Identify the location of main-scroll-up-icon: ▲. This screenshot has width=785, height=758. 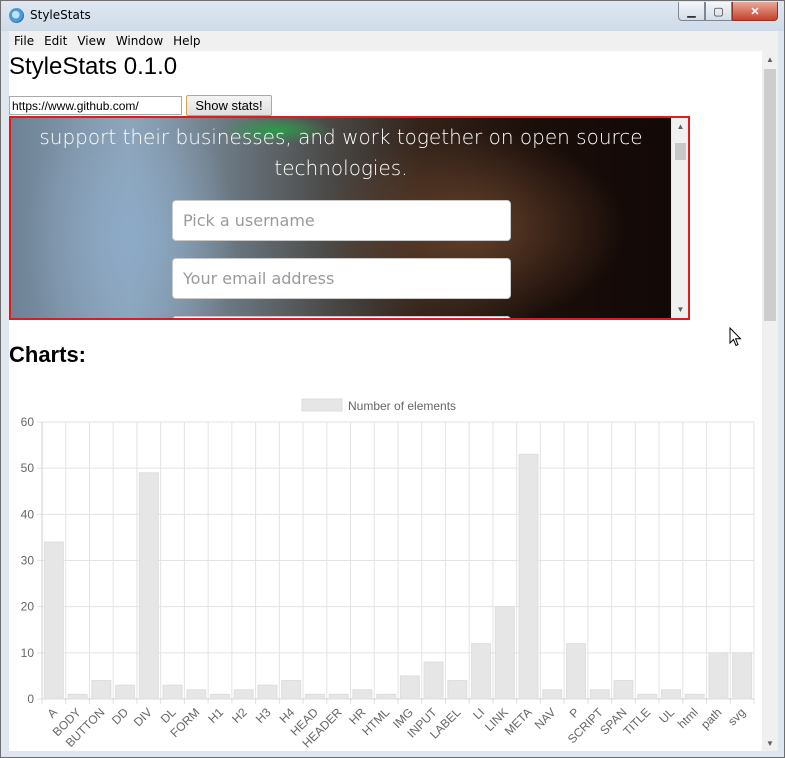
(770, 59).